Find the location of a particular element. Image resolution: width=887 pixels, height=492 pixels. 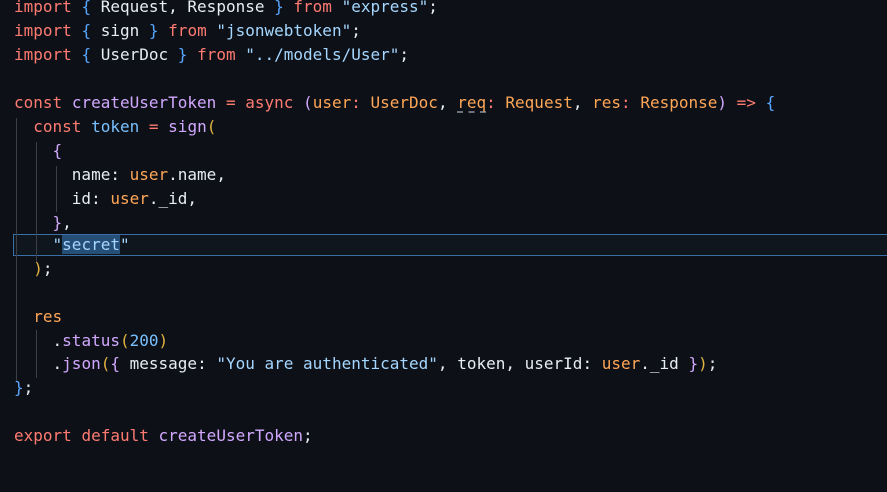

param-user: user is located at coordinates (332, 102).